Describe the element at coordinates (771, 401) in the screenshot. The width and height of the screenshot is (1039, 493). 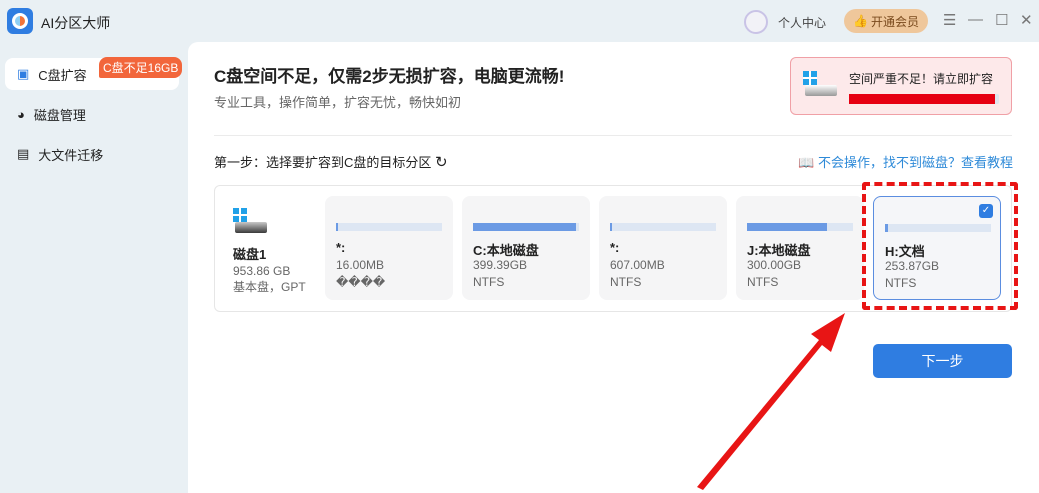
I see `annotation-arrow-icon` at that location.